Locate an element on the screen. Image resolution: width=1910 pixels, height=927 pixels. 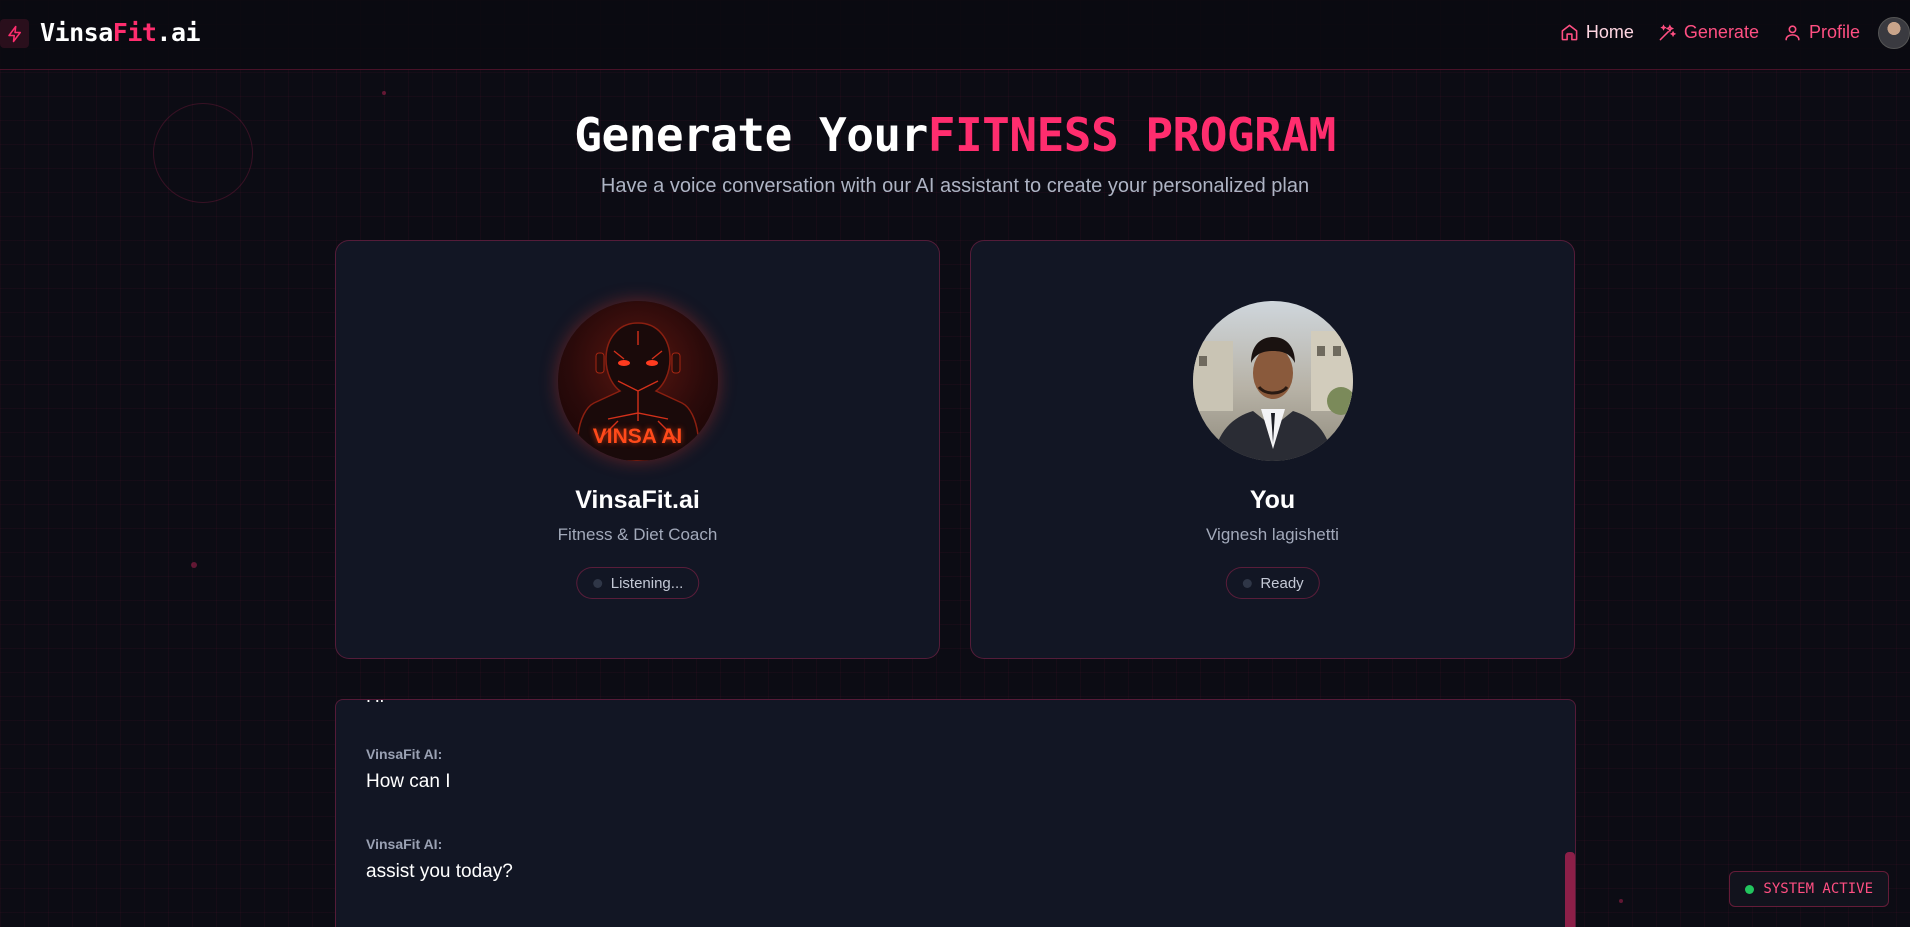
user-avatar-button is located at coordinates (1894, 33).